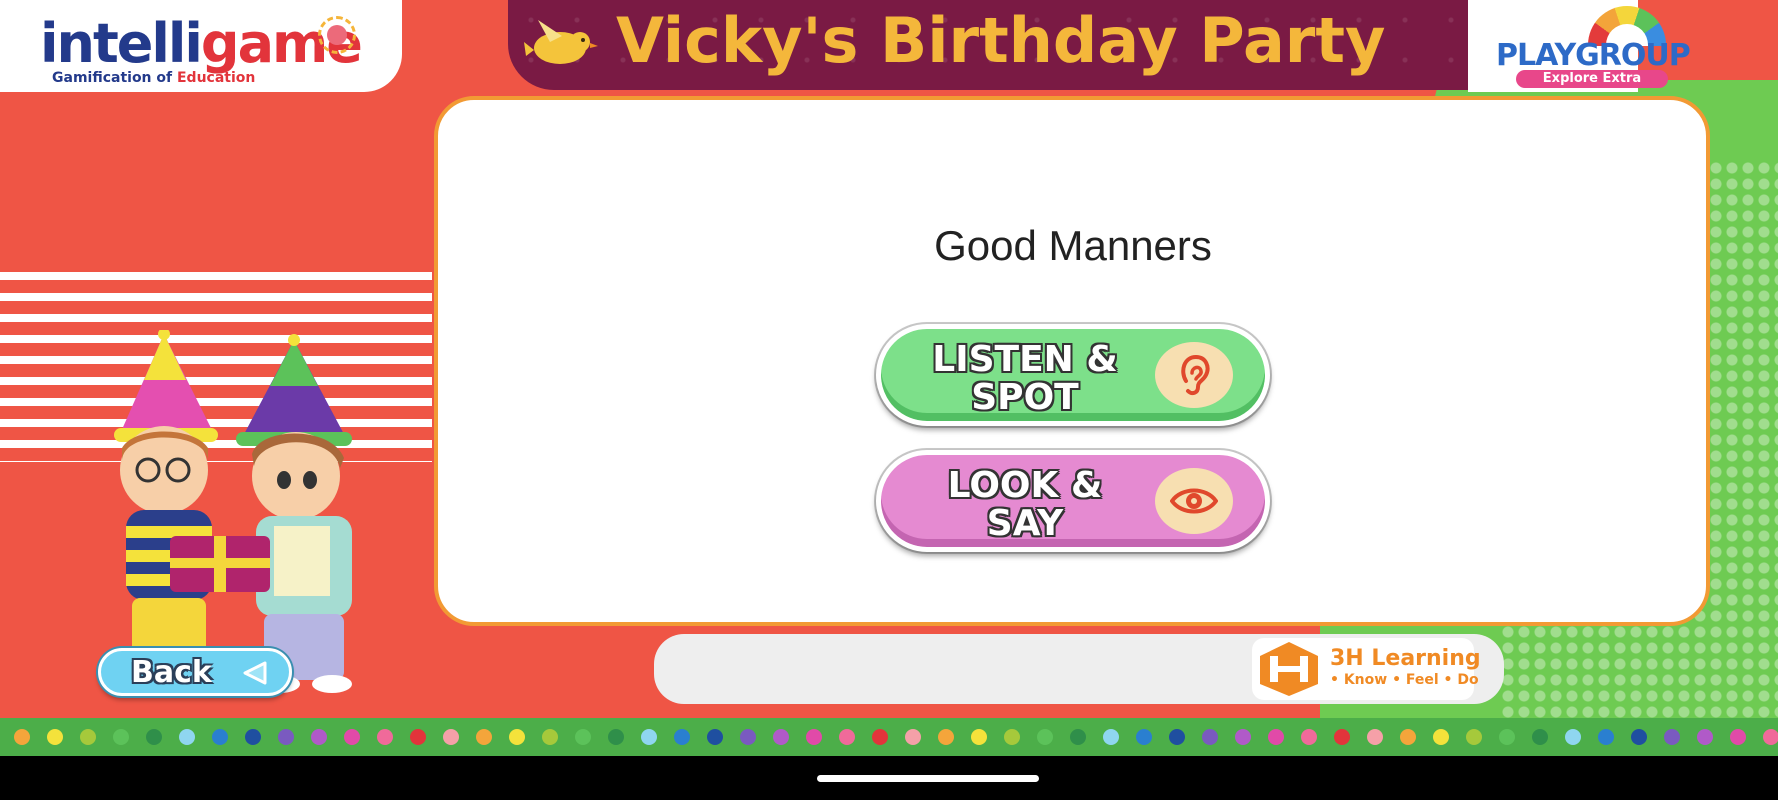 This screenshot has height=800, width=1778. I want to click on 3h-learning-name: 3H Learning, so click(1405, 658).